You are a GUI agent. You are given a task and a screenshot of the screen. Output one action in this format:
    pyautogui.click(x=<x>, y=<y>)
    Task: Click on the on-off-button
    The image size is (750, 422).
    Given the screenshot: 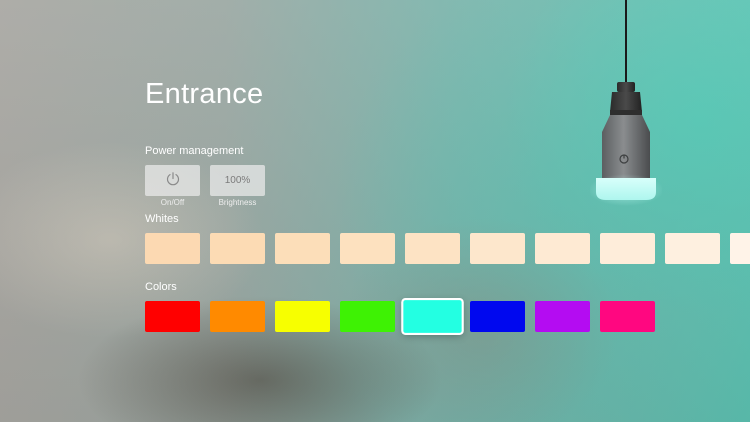 What is the action you would take?
    pyautogui.click(x=172, y=180)
    